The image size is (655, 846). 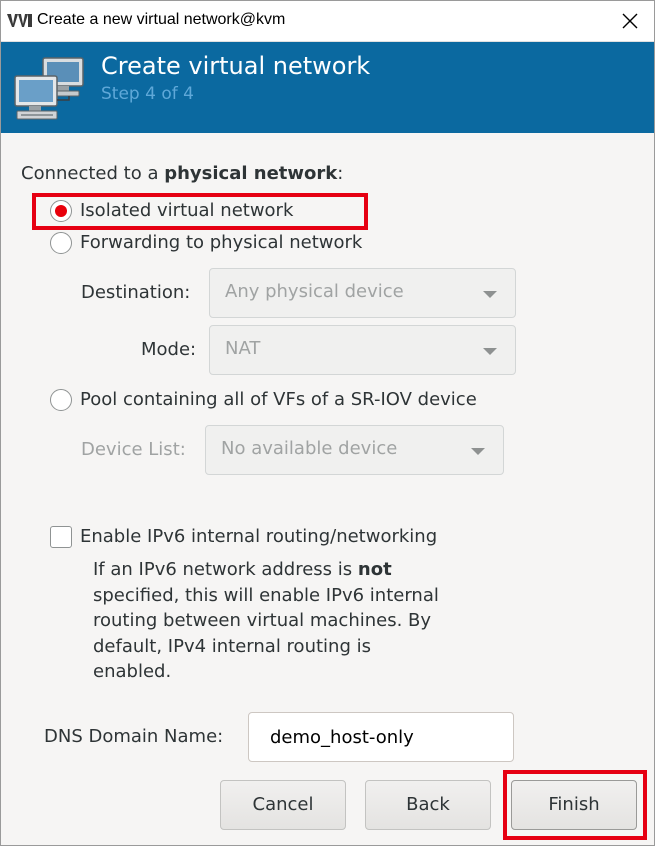 I want to click on ipv6-label: Enable IPv6 internal routing/networking, so click(x=258, y=536).